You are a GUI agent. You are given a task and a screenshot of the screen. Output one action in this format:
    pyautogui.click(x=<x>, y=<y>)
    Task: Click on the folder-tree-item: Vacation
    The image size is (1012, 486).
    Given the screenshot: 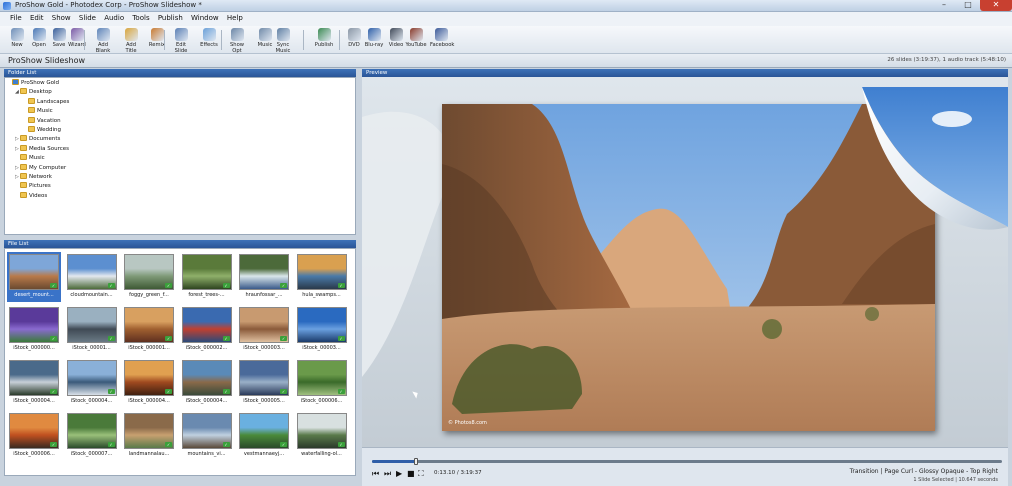 What is the action you would take?
    pyautogui.click(x=42, y=121)
    